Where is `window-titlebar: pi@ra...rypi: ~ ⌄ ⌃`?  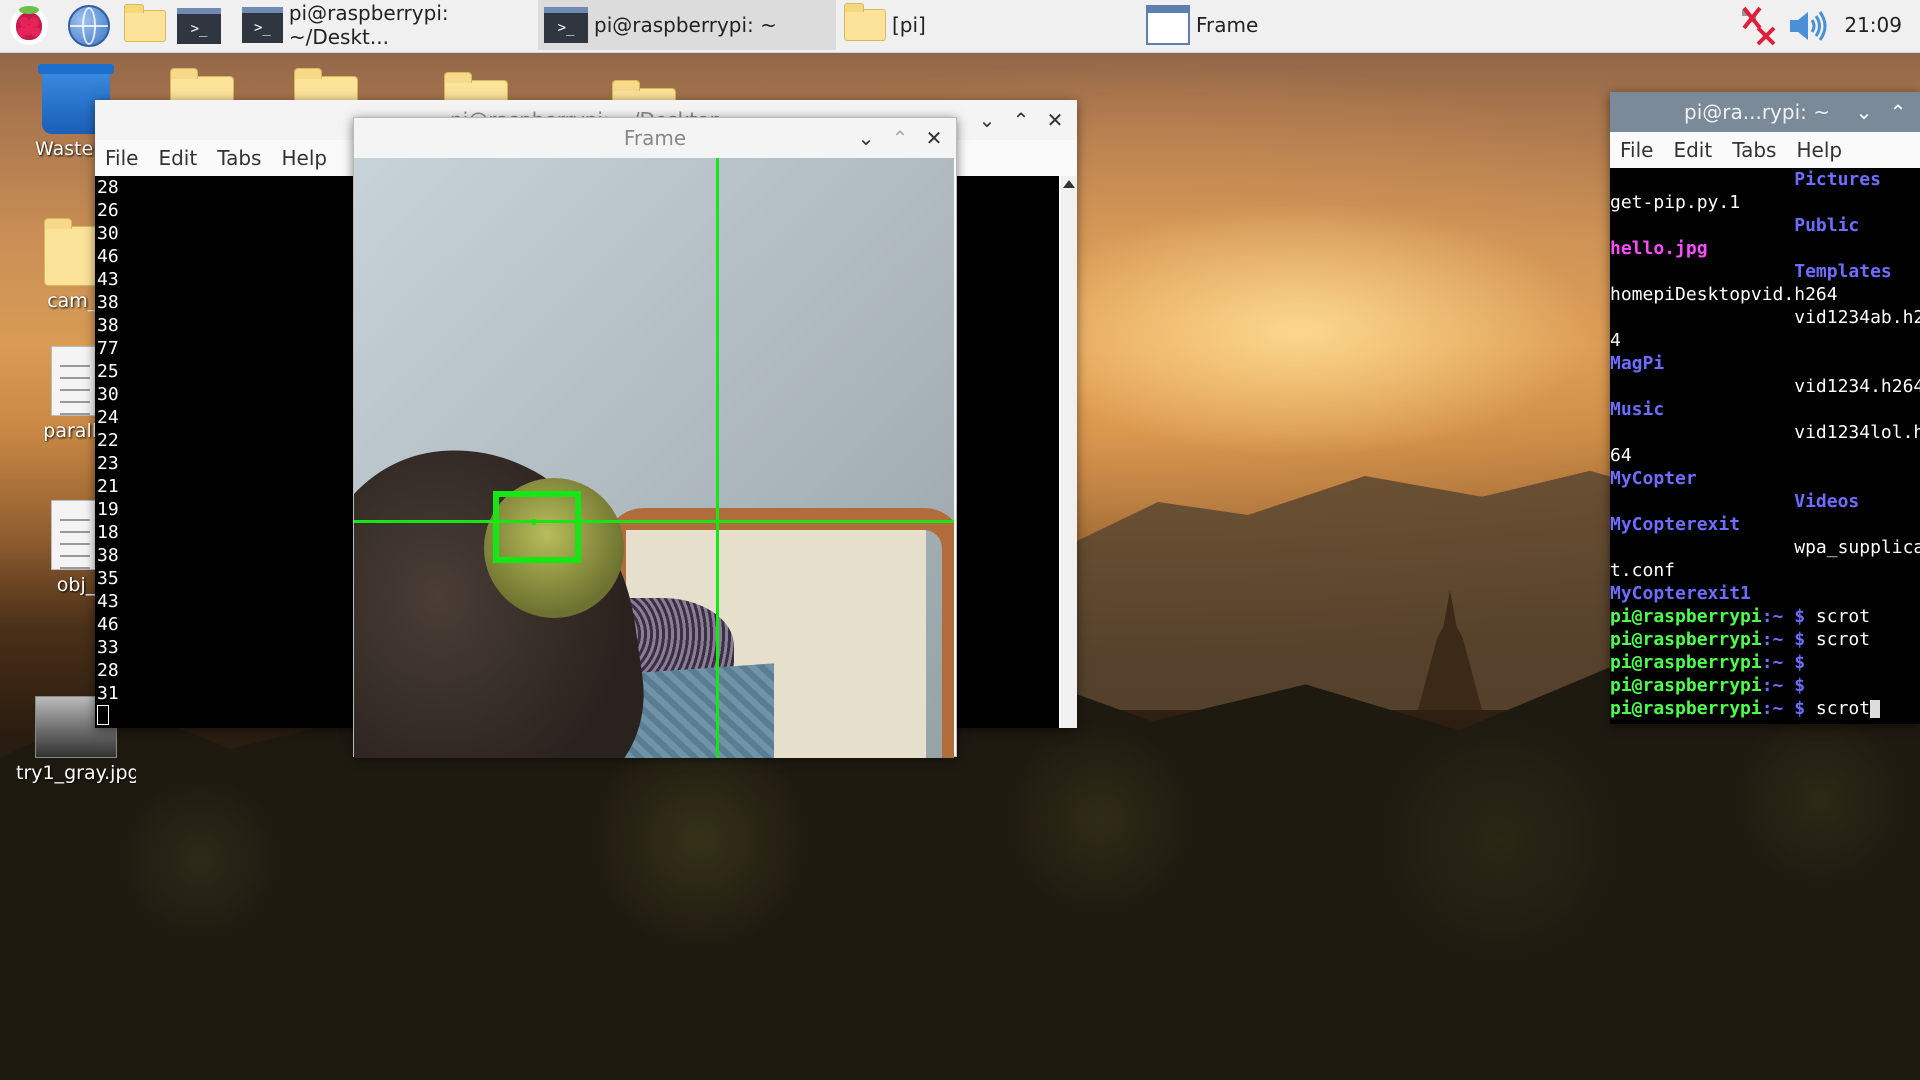 window-titlebar: pi@ra...rypi: ~ ⌄ ⌃ is located at coordinates (1765, 112).